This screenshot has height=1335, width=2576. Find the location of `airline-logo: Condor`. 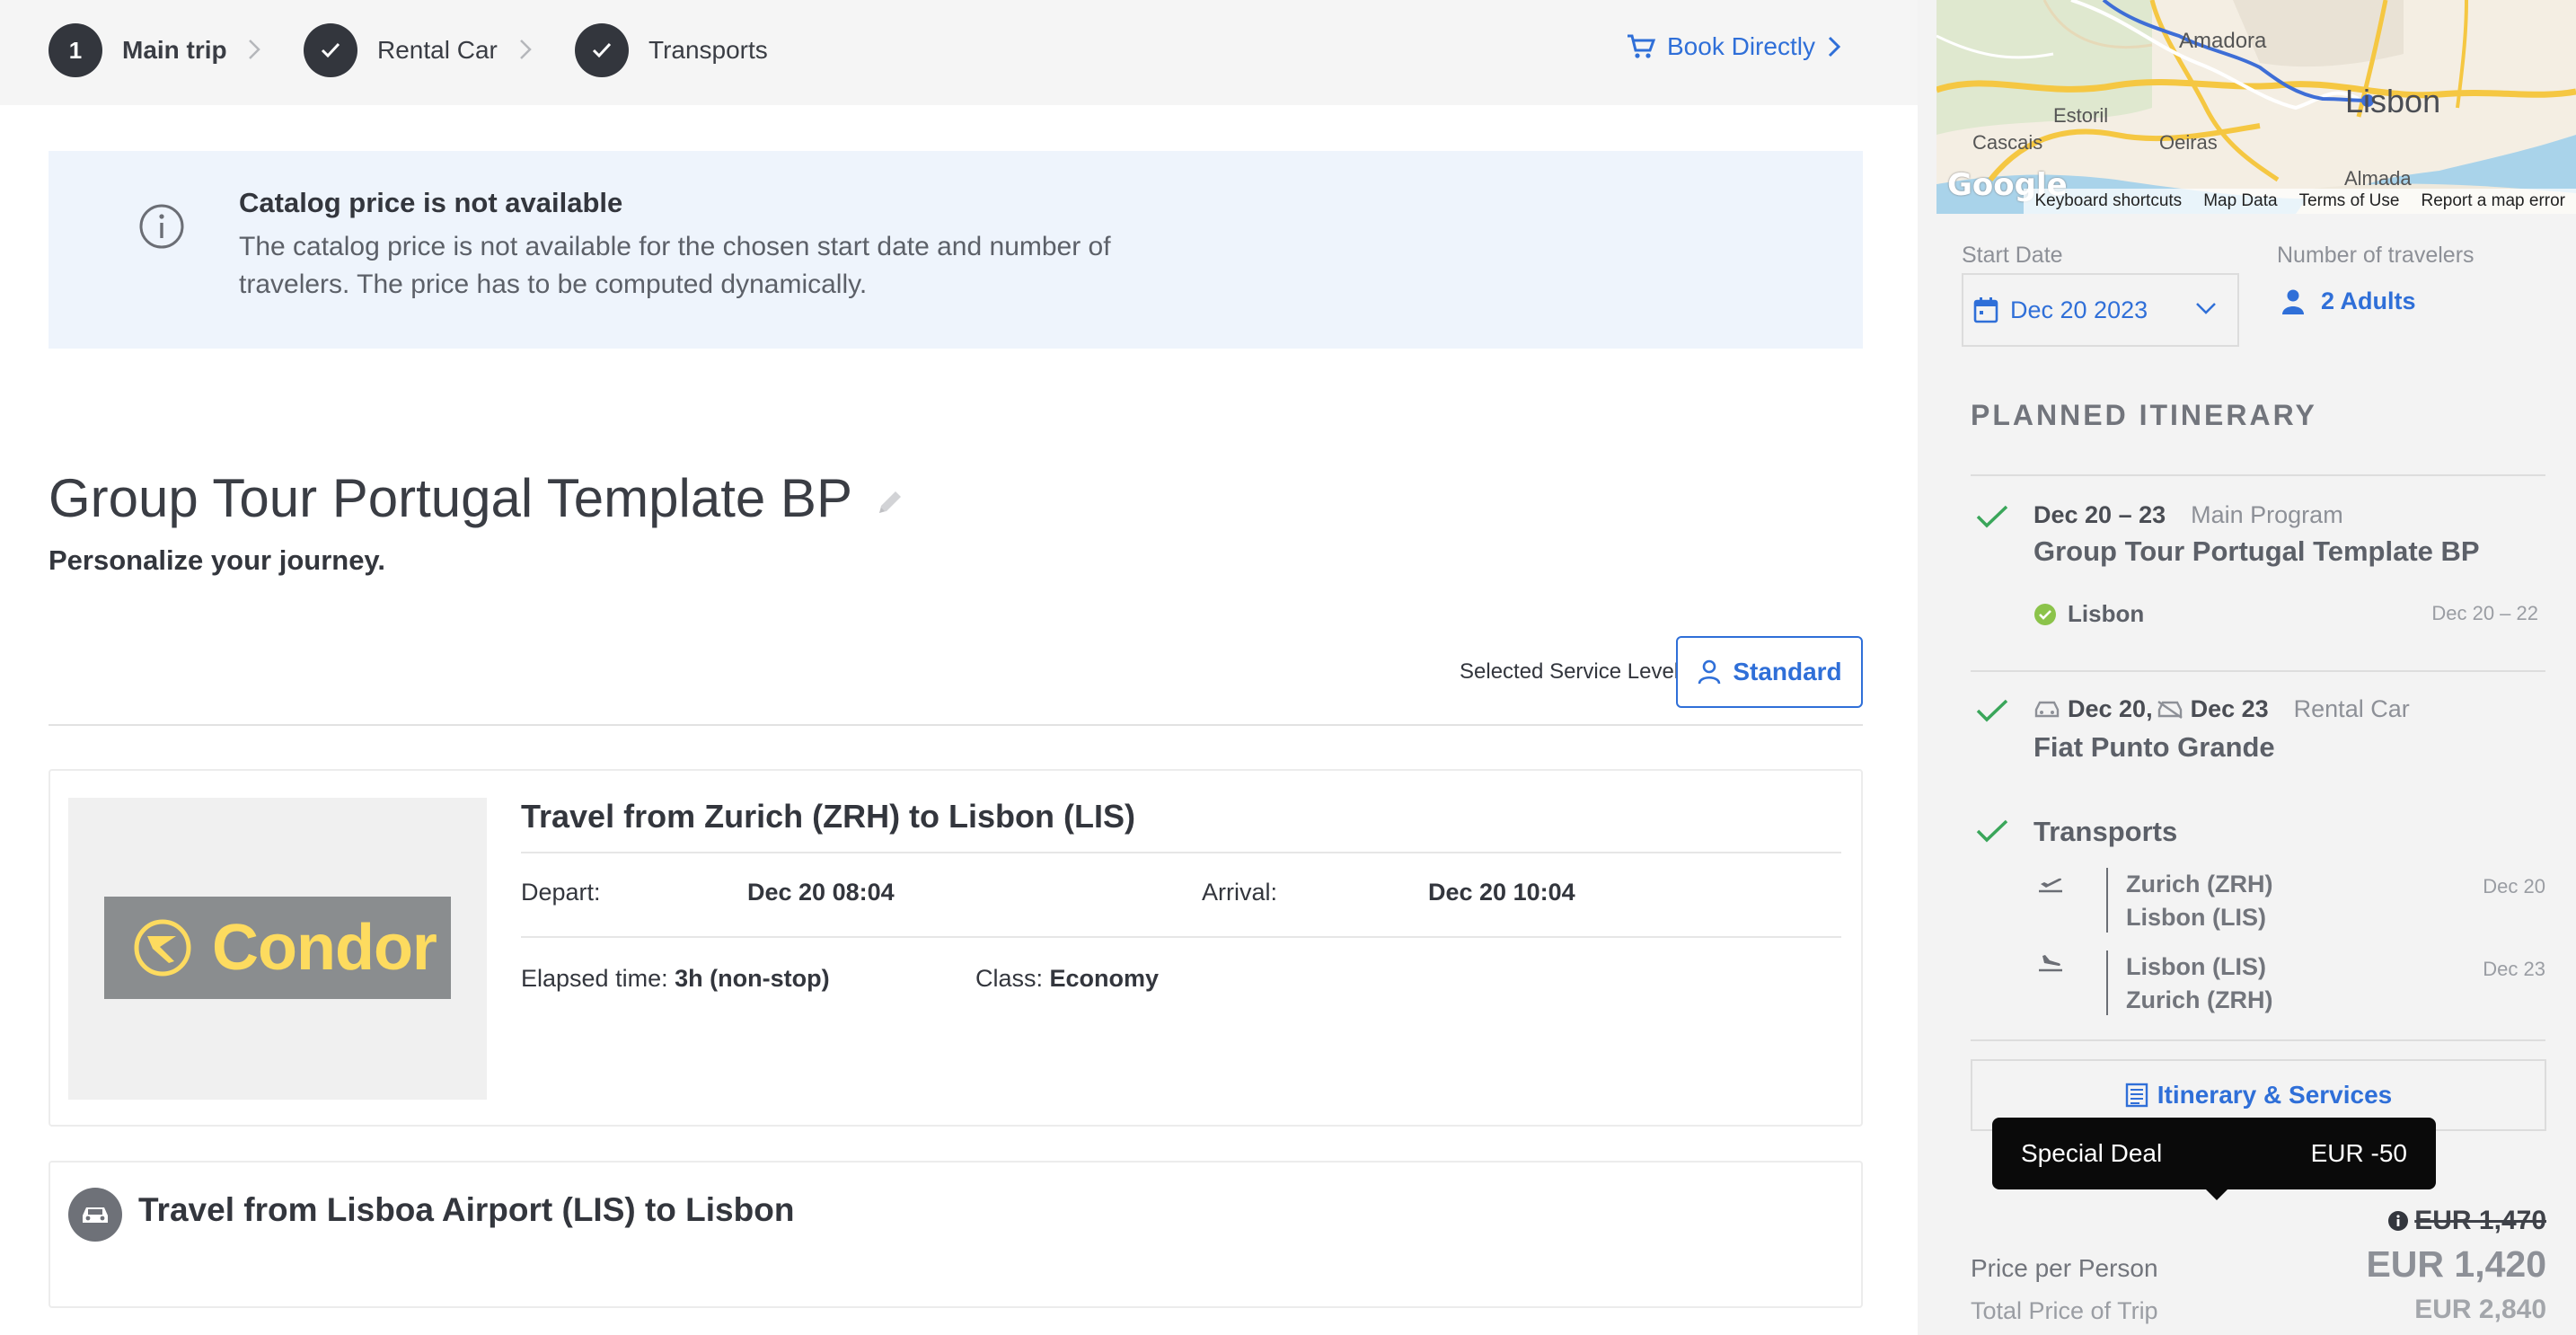

airline-logo: Condor is located at coordinates (277, 948).